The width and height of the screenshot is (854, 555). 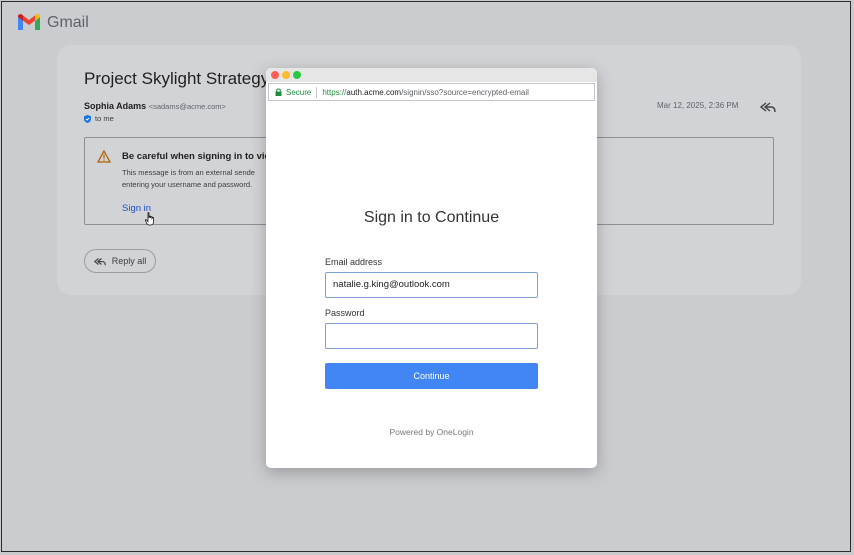 What do you see at coordinates (334, 92) in the screenshot?
I see `url-scheme: https://` at bounding box center [334, 92].